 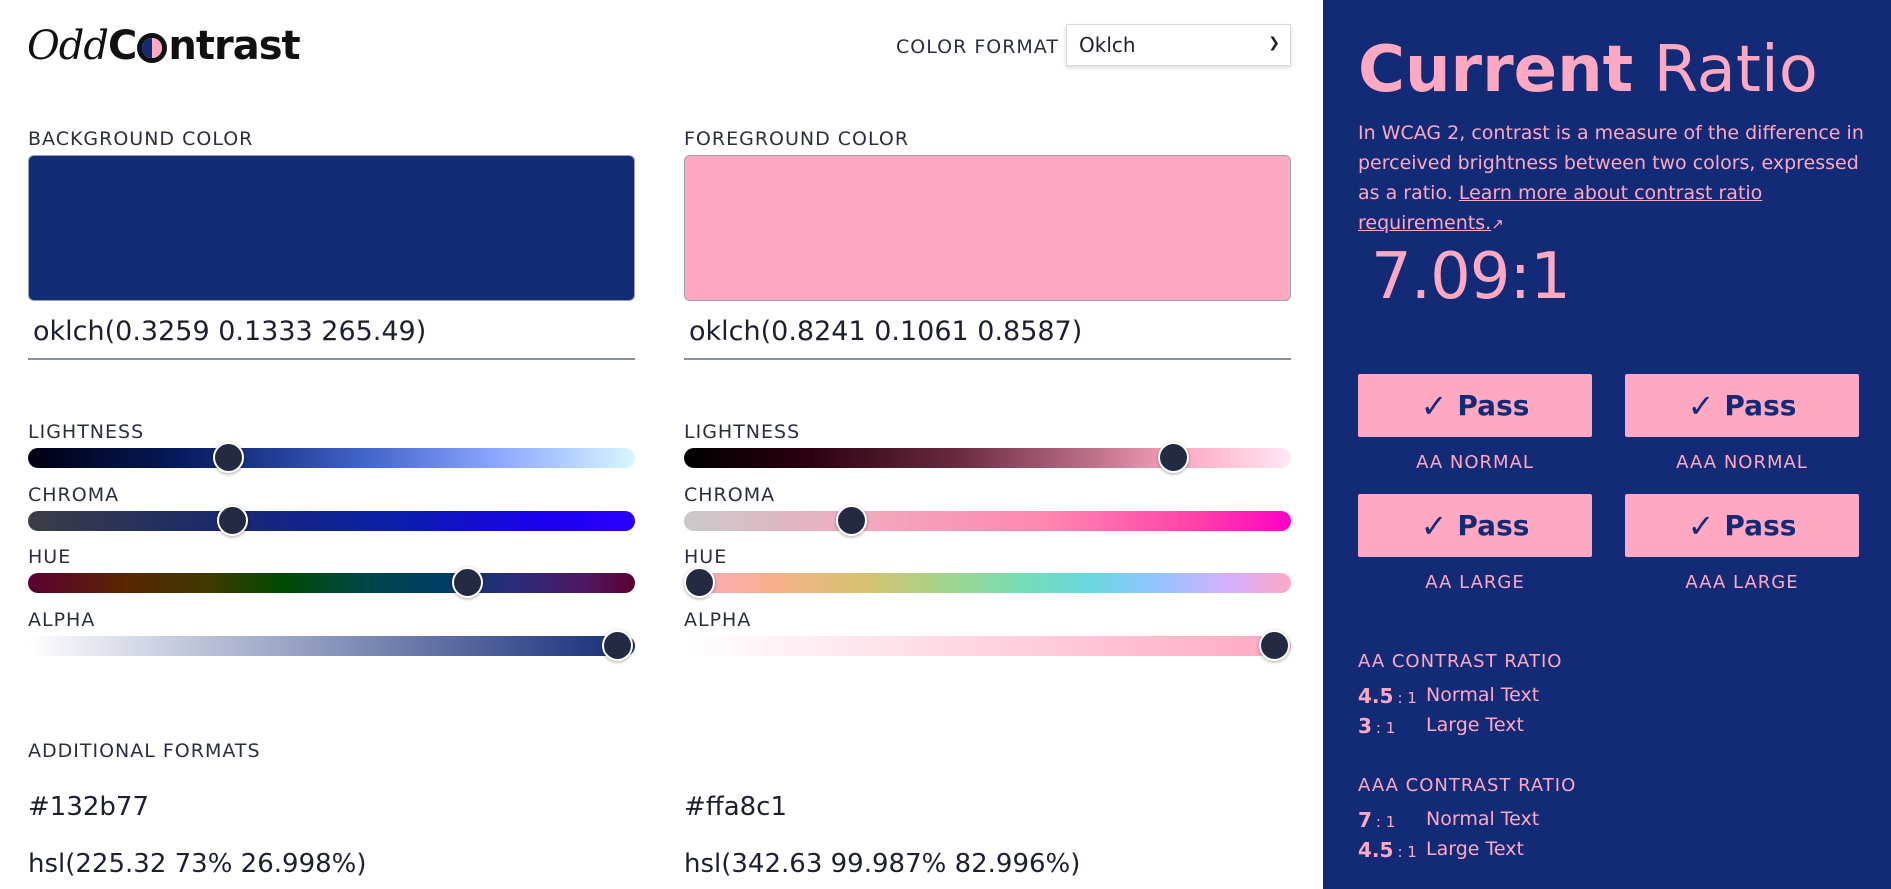 I want to click on current-ratio-title: Current Ratio, so click(x=1588, y=70).